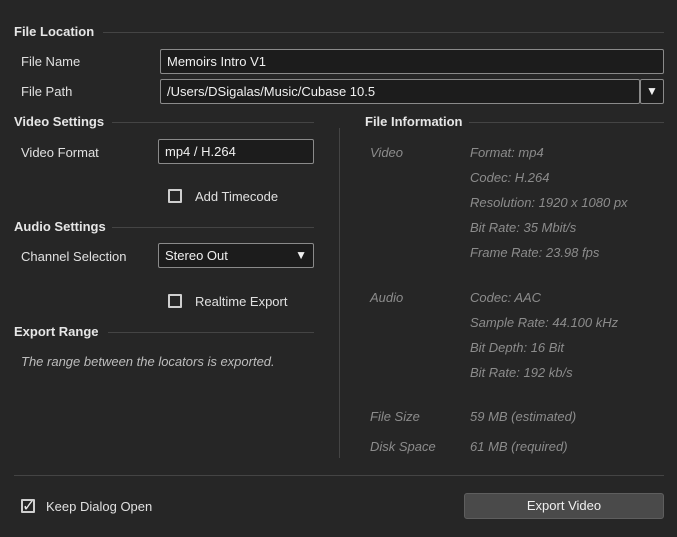 Image resolution: width=677 pixels, height=537 pixels. I want to click on column-divider, so click(339, 293).